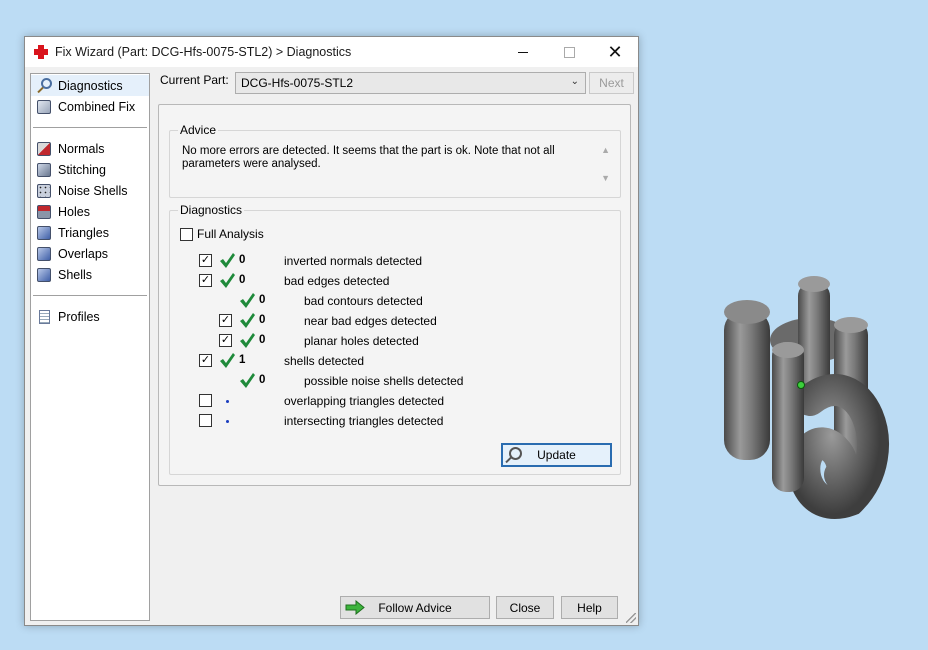  What do you see at coordinates (41, 52) in the screenshot?
I see `app-cross-icon` at bounding box center [41, 52].